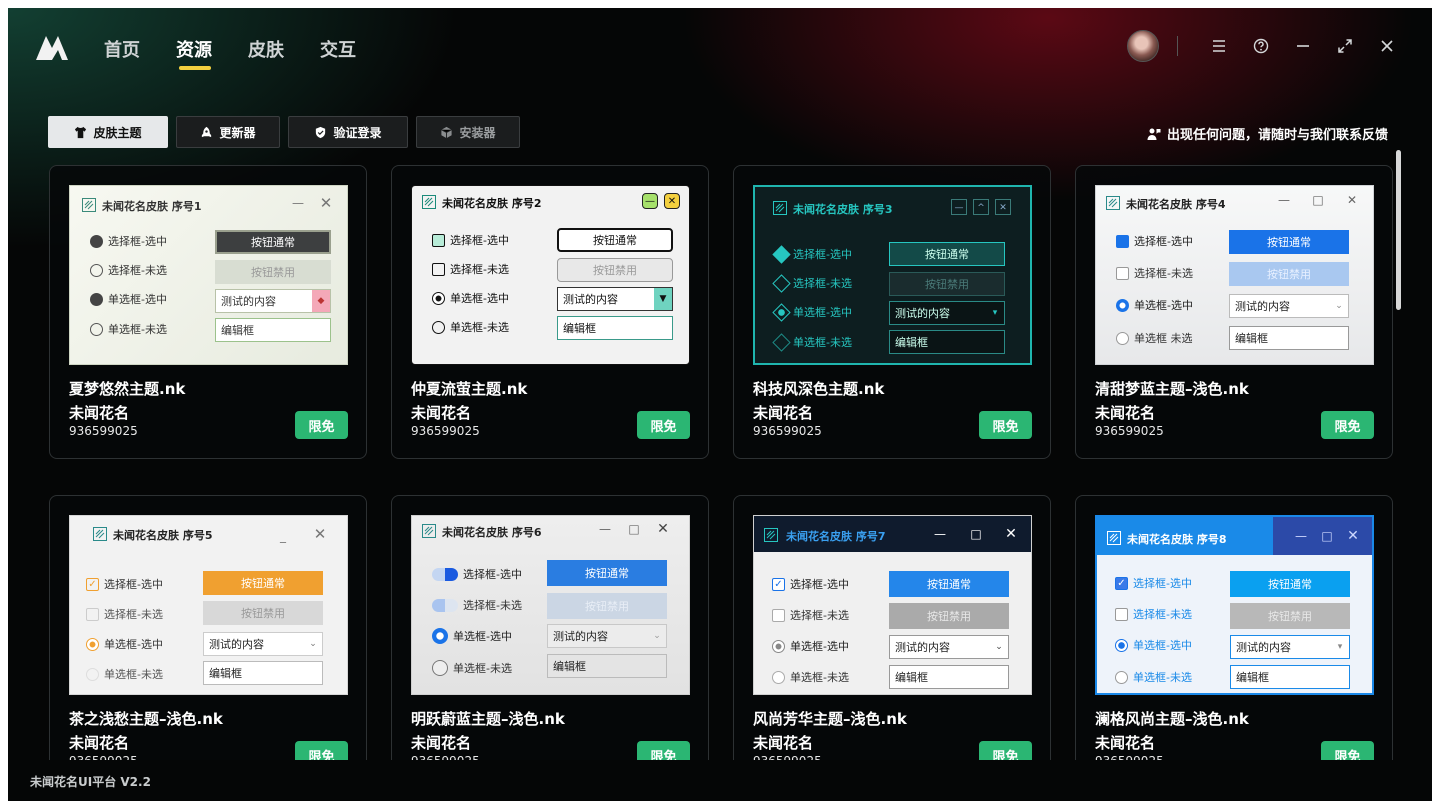 Image resolution: width=1440 pixels, height=809 pixels. Describe the element at coordinates (228, 132) in the screenshot. I see `tab-updater: 更新器` at that location.